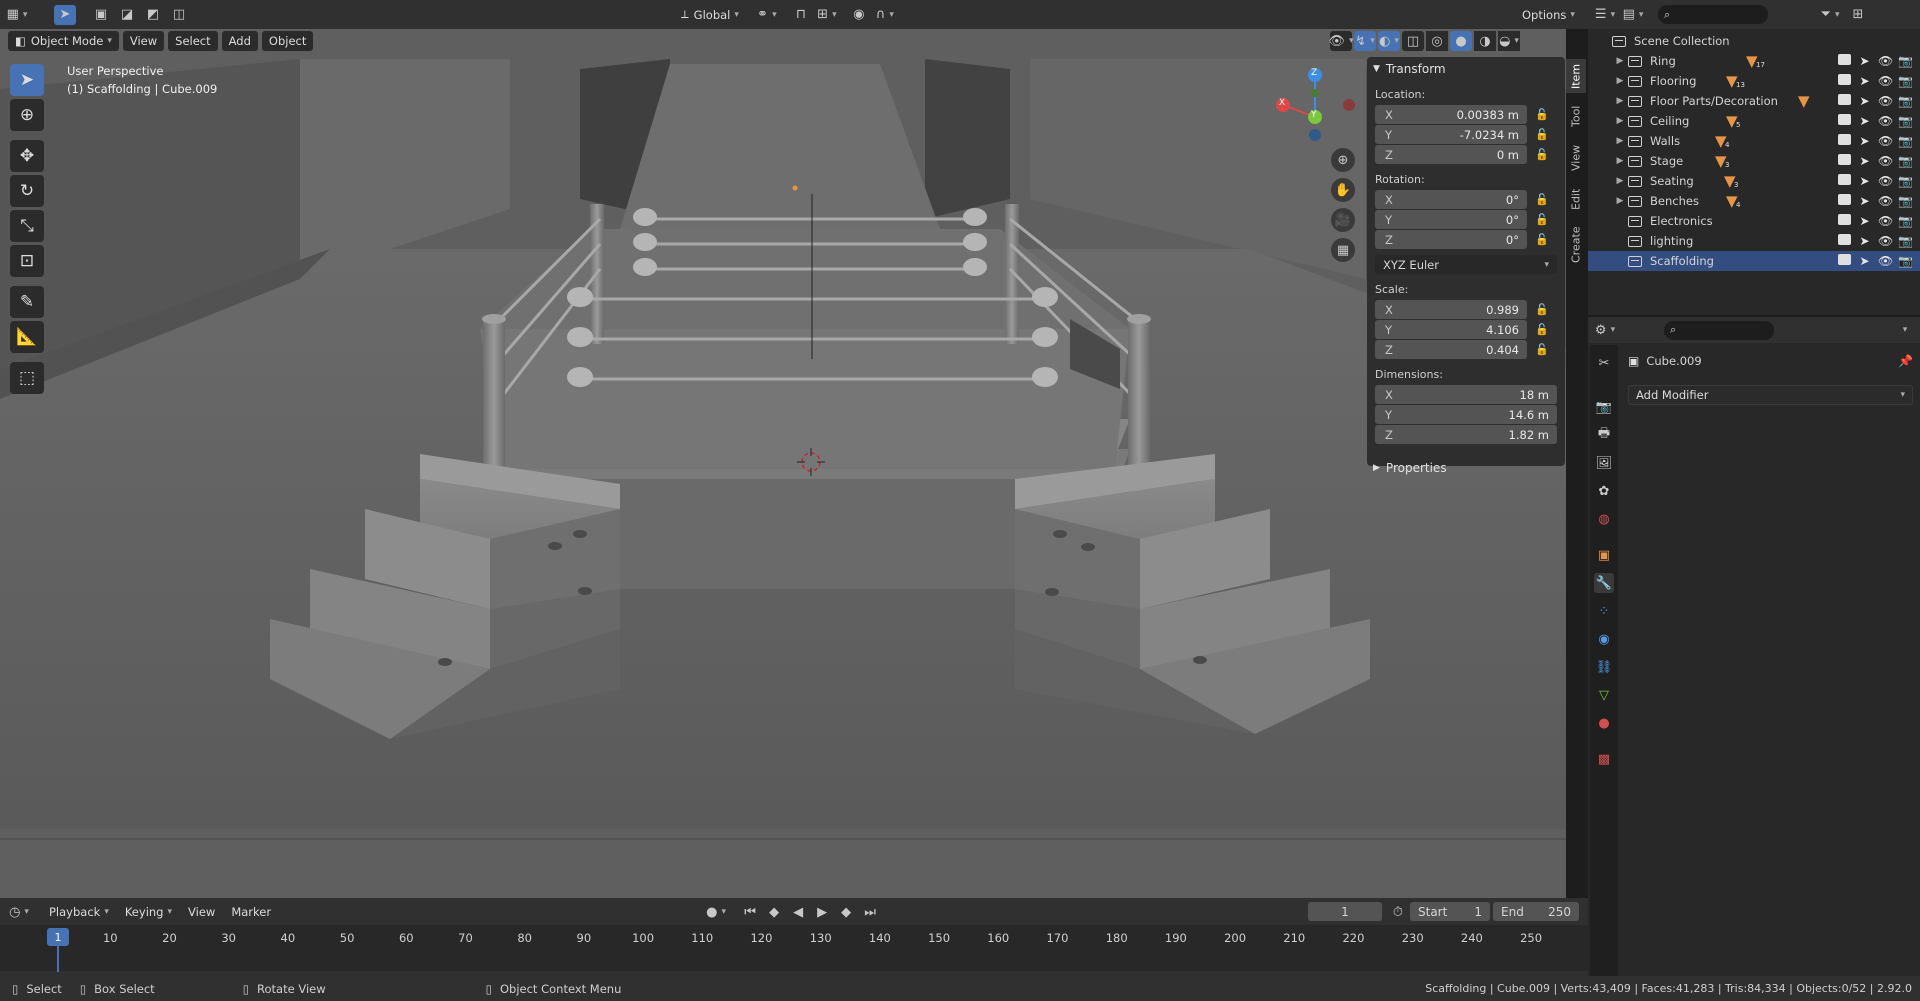 Image resolution: width=1920 pixels, height=1001 pixels. I want to click on start-frame-field: Start 1, so click(1450, 911).